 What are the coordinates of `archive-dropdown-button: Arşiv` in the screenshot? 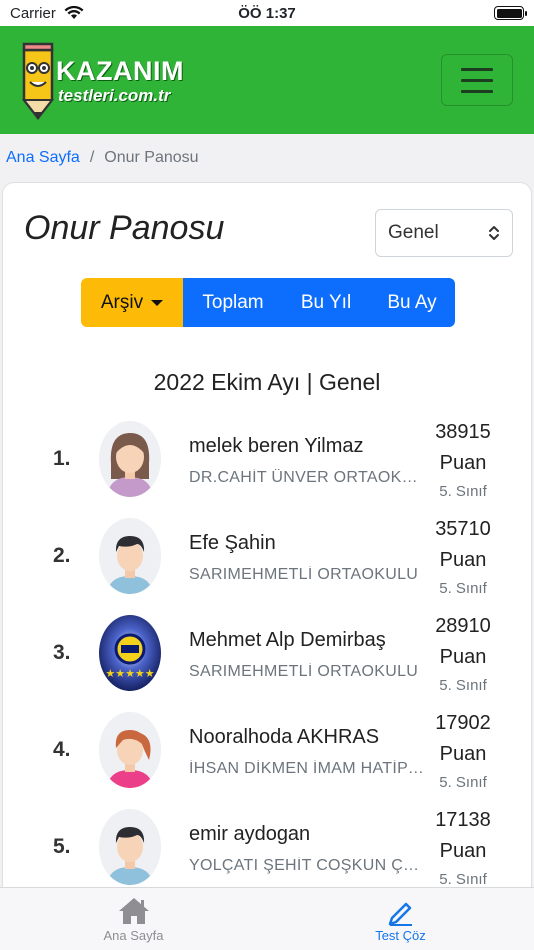 It's located at (132, 302).